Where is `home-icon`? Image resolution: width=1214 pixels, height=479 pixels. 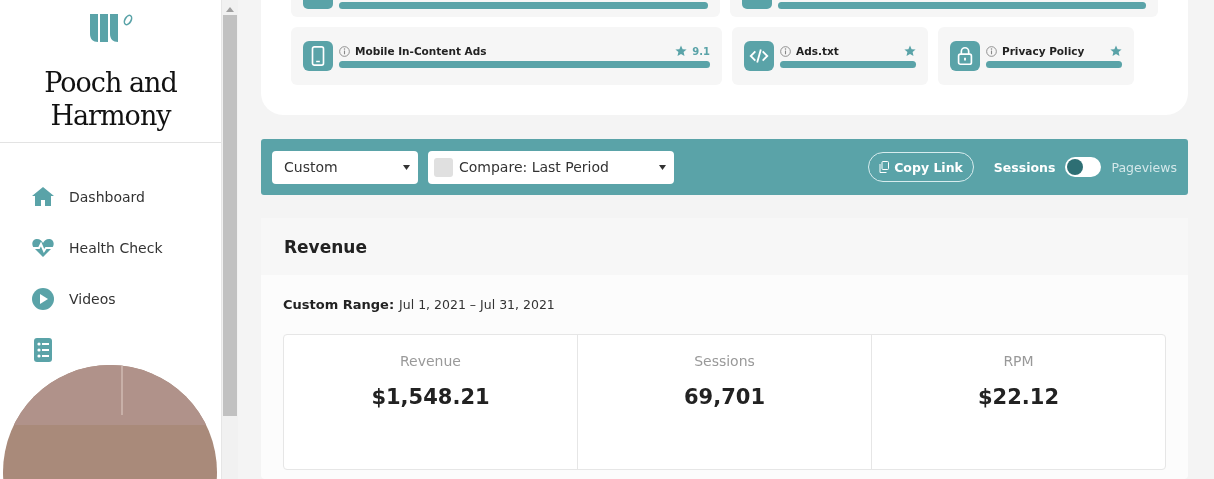 home-icon is located at coordinates (43, 197).